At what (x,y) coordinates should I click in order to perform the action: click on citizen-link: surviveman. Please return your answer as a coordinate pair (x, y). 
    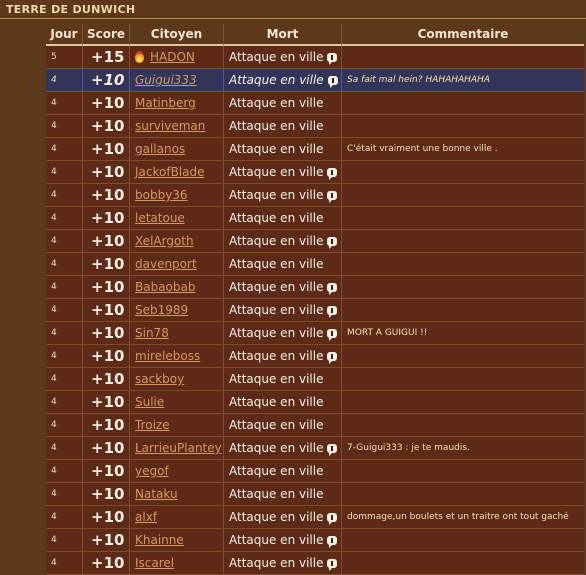
    Looking at the image, I should click on (170, 126).